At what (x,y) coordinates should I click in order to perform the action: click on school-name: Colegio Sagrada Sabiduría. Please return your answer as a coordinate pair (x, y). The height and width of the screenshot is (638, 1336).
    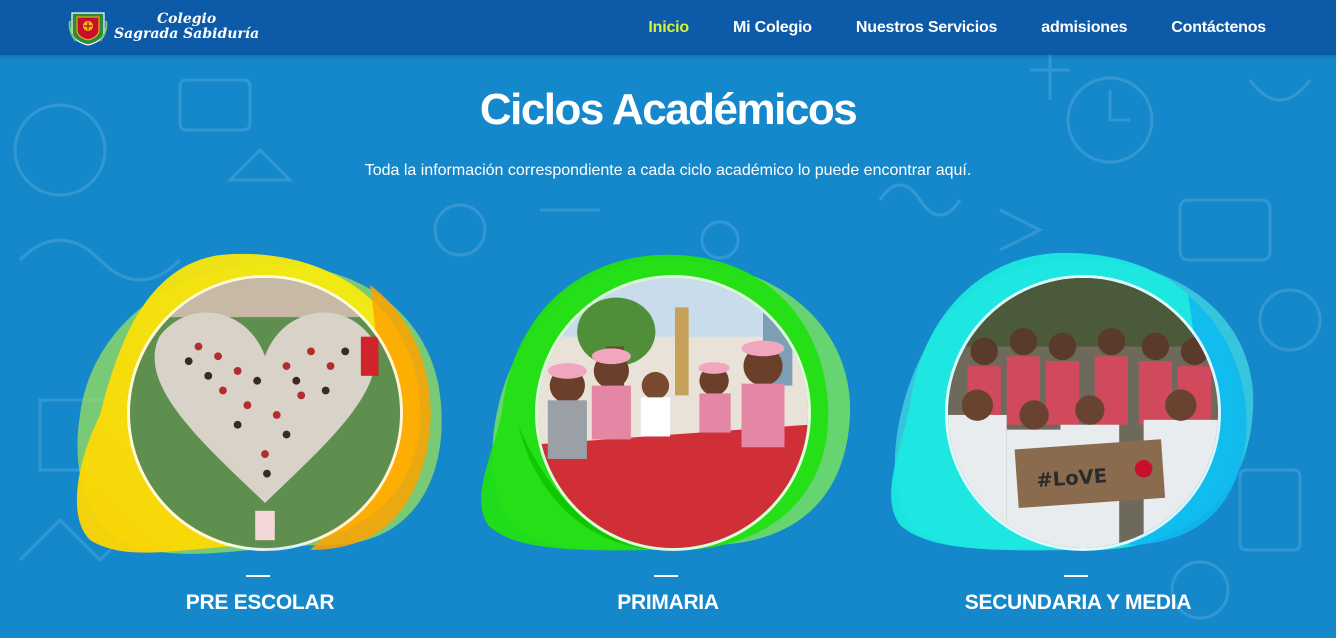
    Looking at the image, I should click on (186, 27).